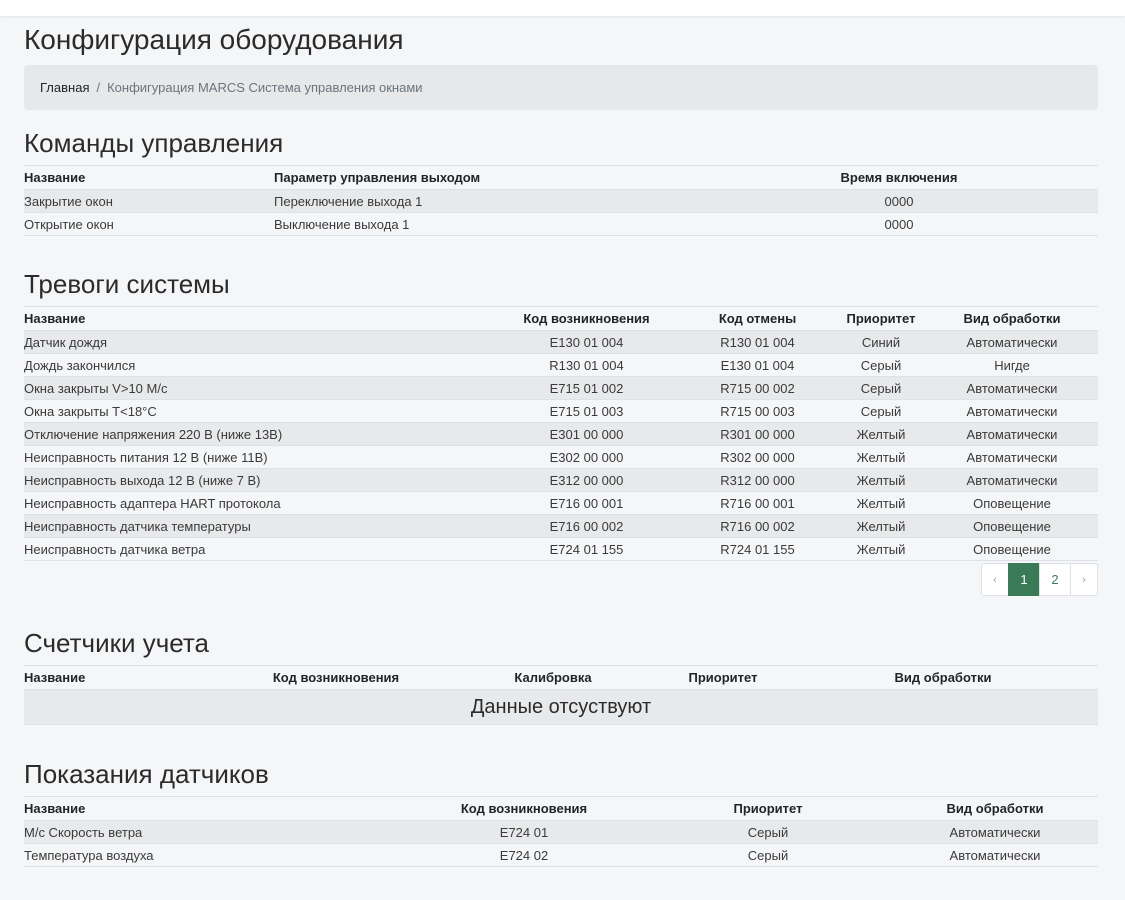 This screenshot has width=1125, height=900. I want to click on sensor-name: Температура воздуха, so click(214, 855).